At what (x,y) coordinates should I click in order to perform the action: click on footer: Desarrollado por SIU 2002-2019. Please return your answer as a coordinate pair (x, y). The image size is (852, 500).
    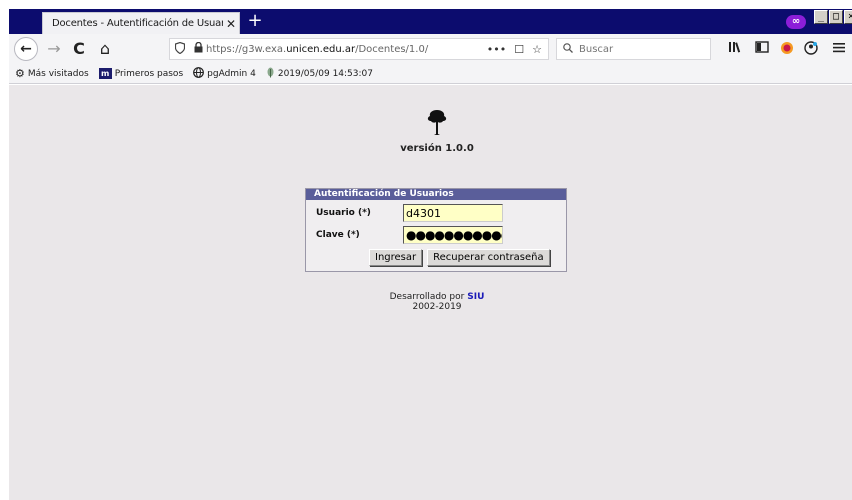
    Looking at the image, I should click on (437, 302).